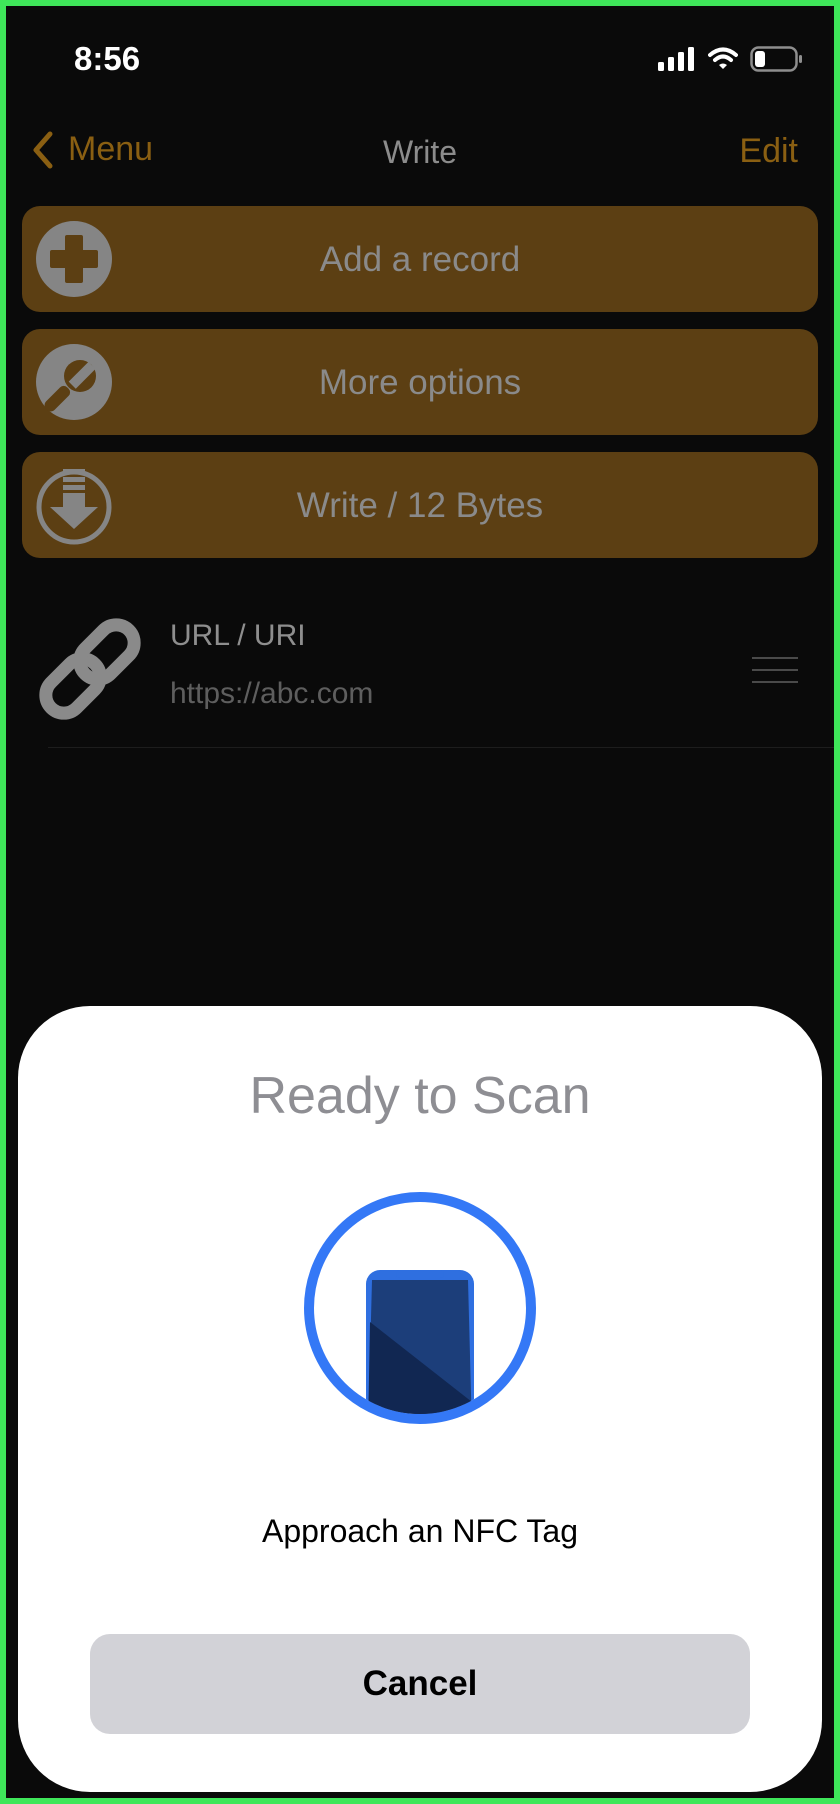 This screenshot has width=840, height=1804. What do you see at coordinates (775, 675) in the screenshot?
I see `reorder-handle-icon` at bounding box center [775, 675].